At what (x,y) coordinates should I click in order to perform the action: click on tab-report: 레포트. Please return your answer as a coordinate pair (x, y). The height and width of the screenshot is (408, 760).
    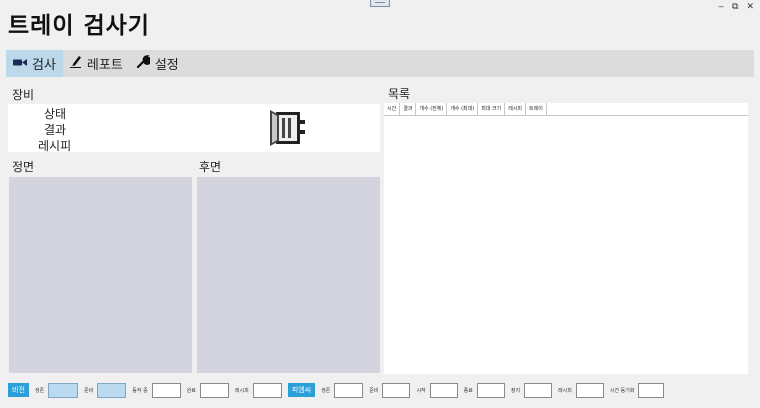
    Looking at the image, I should click on (96, 63).